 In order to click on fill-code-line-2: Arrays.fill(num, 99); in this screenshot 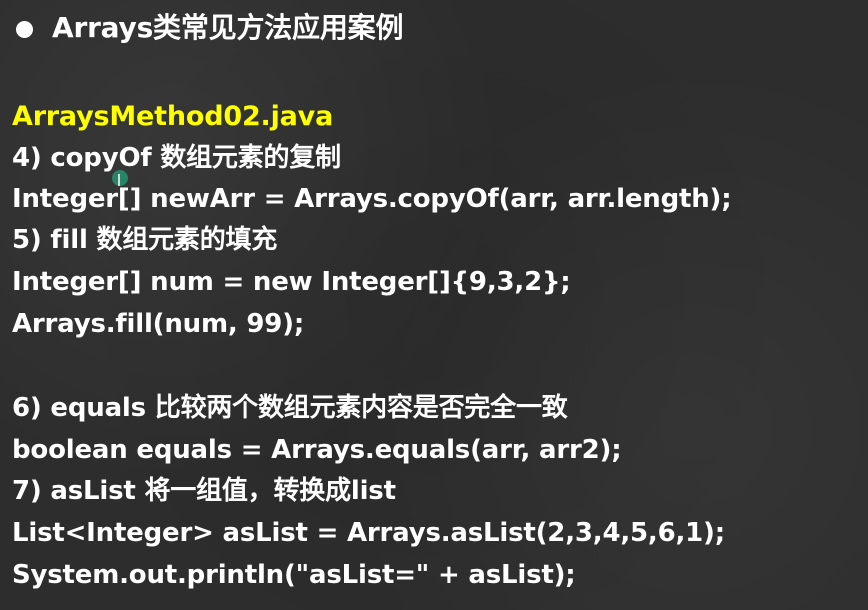, I will do `click(158, 324)`.